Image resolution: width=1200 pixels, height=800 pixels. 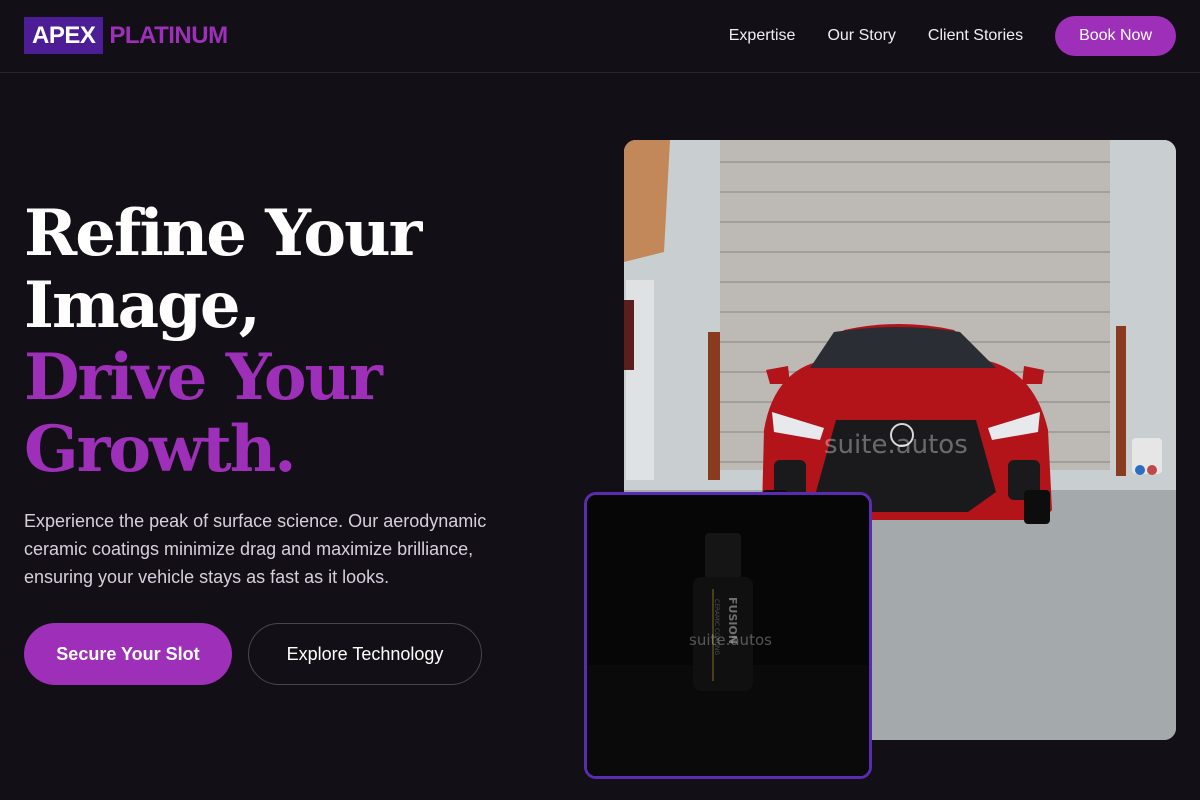 I want to click on headline-line-2: Image,, so click(x=142, y=305).